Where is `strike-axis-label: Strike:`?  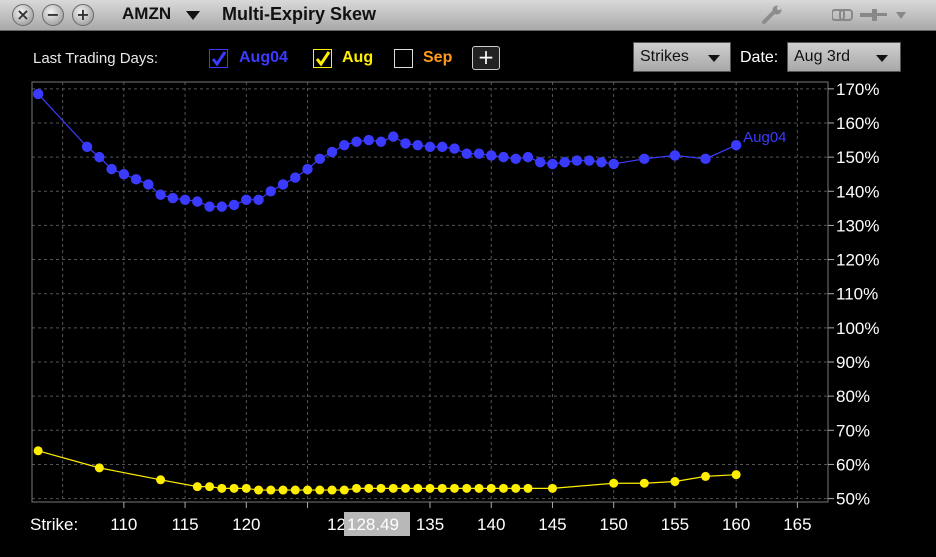 strike-axis-label: Strike: is located at coordinates (54, 524).